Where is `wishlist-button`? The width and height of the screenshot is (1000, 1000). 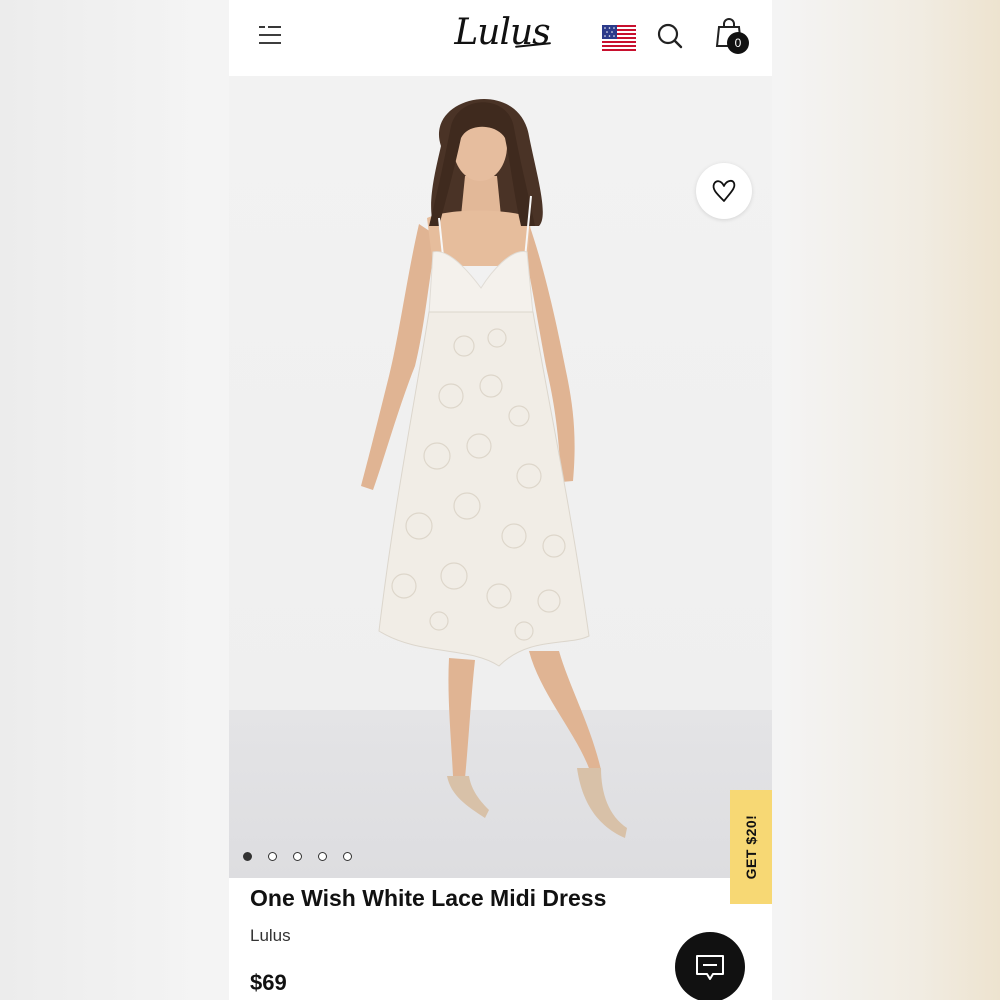
wishlist-button is located at coordinates (724, 191).